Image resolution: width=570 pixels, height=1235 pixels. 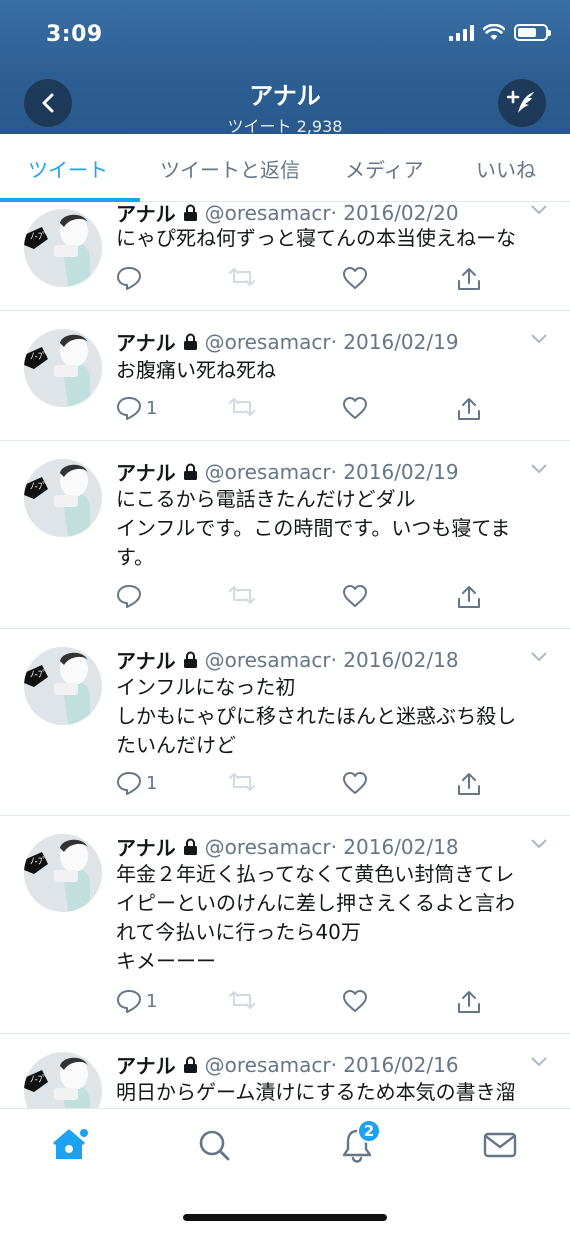 I want to click on tweet-date: · 2016/02/19, so click(x=394, y=341).